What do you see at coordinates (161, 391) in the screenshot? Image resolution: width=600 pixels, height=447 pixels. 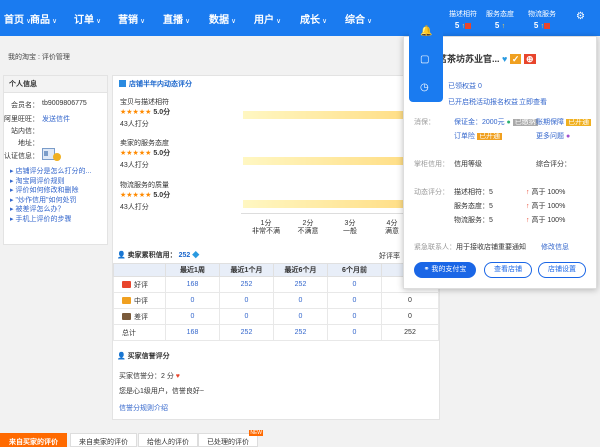 I see `buyer-level-text: 您是心1级用户，信誉良好~` at bounding box center [161, 391].